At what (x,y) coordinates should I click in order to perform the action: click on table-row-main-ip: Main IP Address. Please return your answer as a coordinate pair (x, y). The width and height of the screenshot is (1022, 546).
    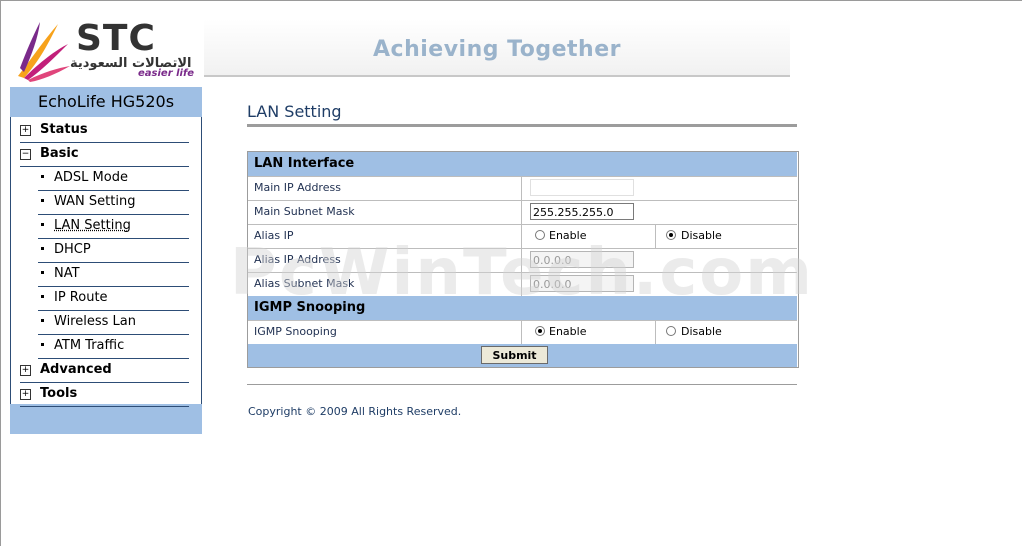
    Looking at the image, I should click on (522, 188).